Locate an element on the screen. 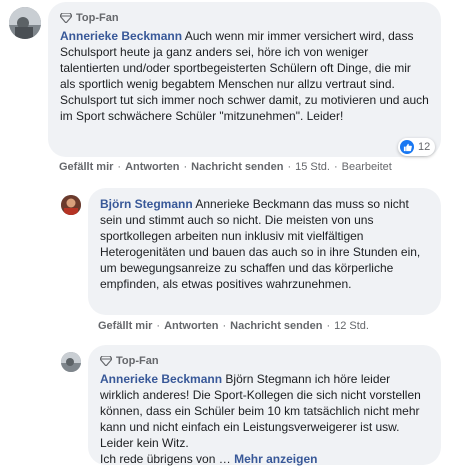 The image size is (452, 469). comment-author: Björn Stegmann is located at coordinates (146, 204).